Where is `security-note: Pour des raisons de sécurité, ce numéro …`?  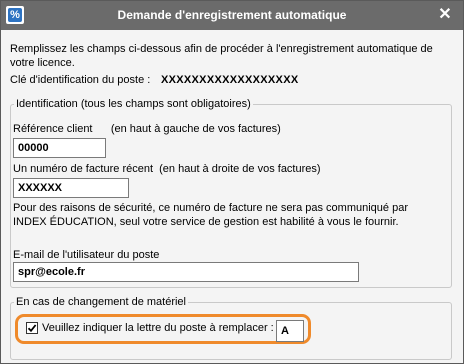
security-note: Pour des raisons de sécurité, ce numéro … is located at coordinates (210, 215).